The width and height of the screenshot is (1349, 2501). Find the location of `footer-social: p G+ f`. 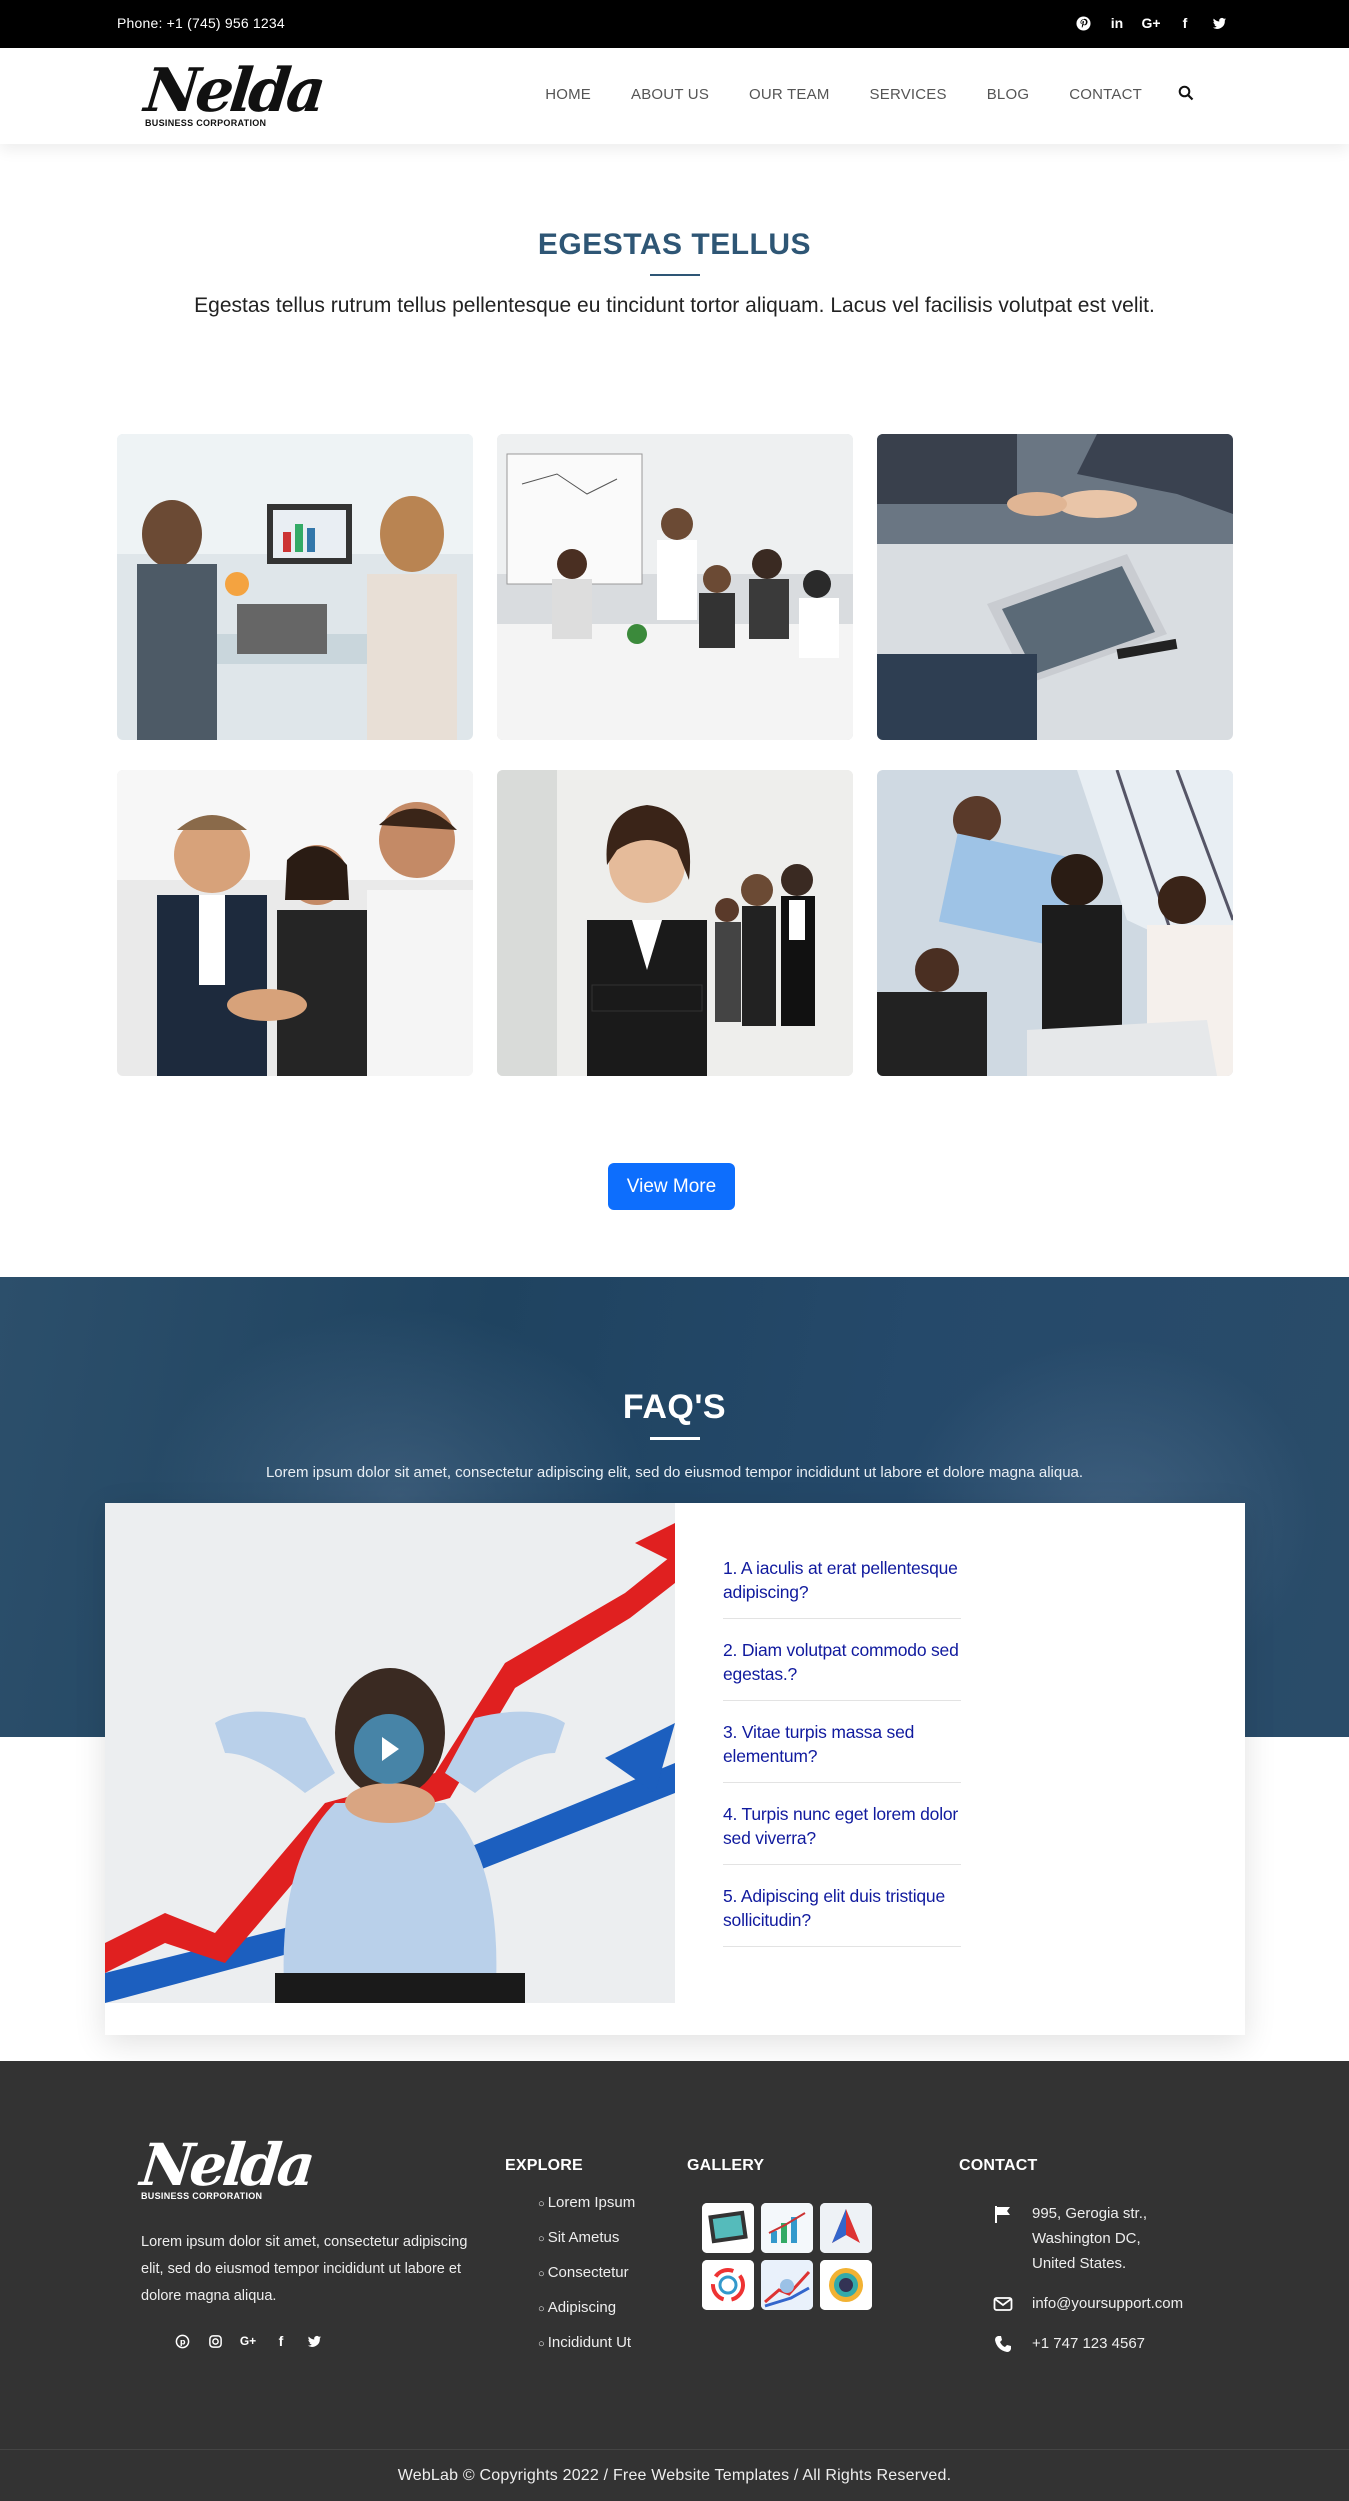

footer-social: p G+ f is located at coordinates (248, 2341).